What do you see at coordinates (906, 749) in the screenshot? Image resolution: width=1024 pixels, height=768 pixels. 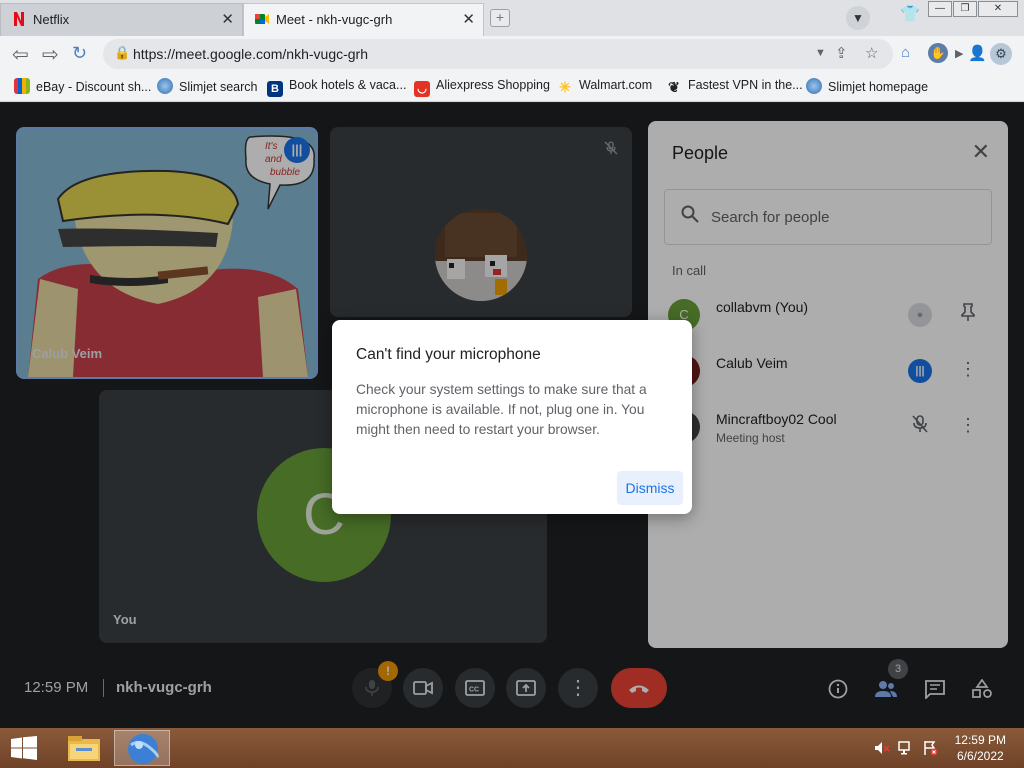 I see `network-icon` at bounding box center [906, 749].